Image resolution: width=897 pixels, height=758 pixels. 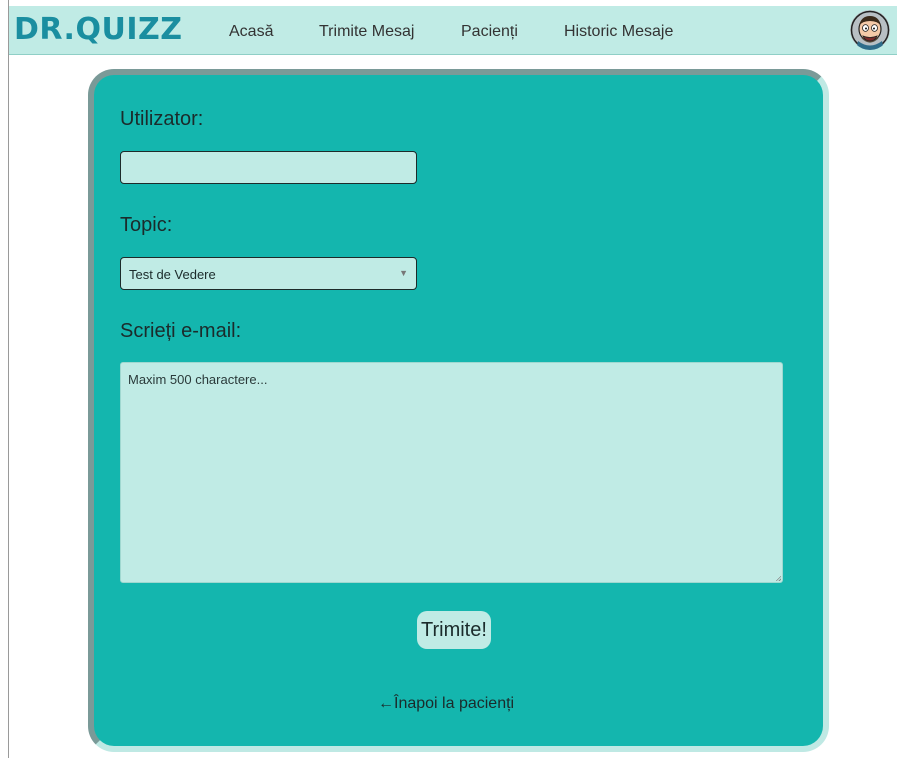 I want to click on email-label: Scrieți e-mail:, so click(x=181, y=331).